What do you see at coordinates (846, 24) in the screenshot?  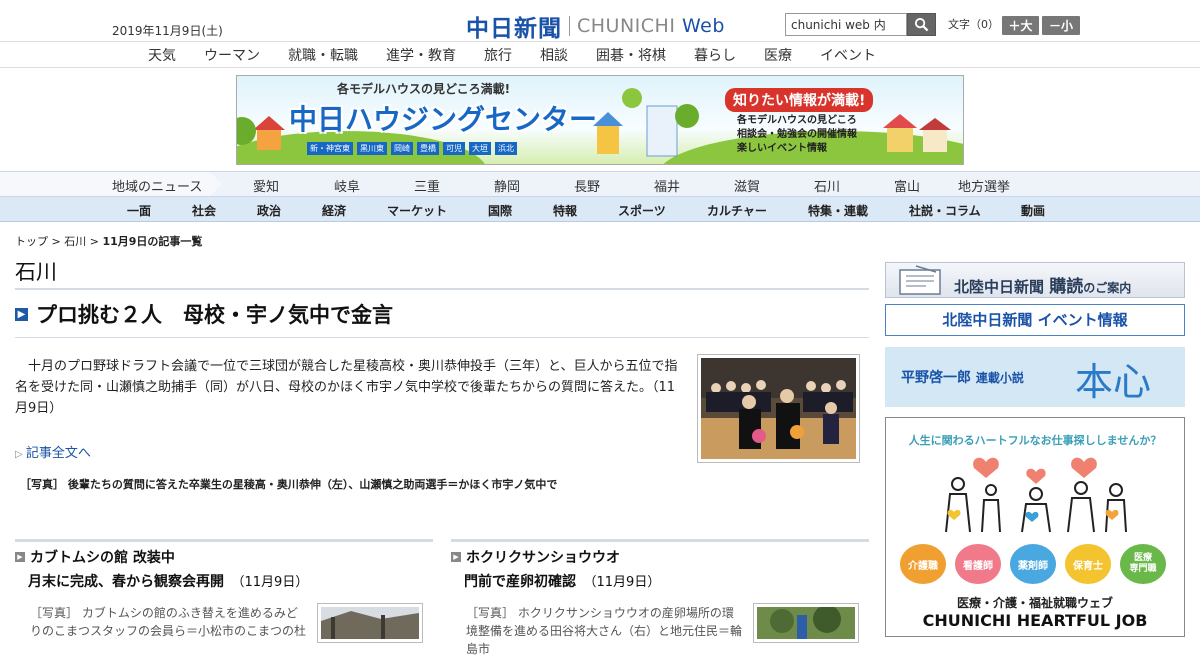 I see `search-input` at bounding box center [846, 24].